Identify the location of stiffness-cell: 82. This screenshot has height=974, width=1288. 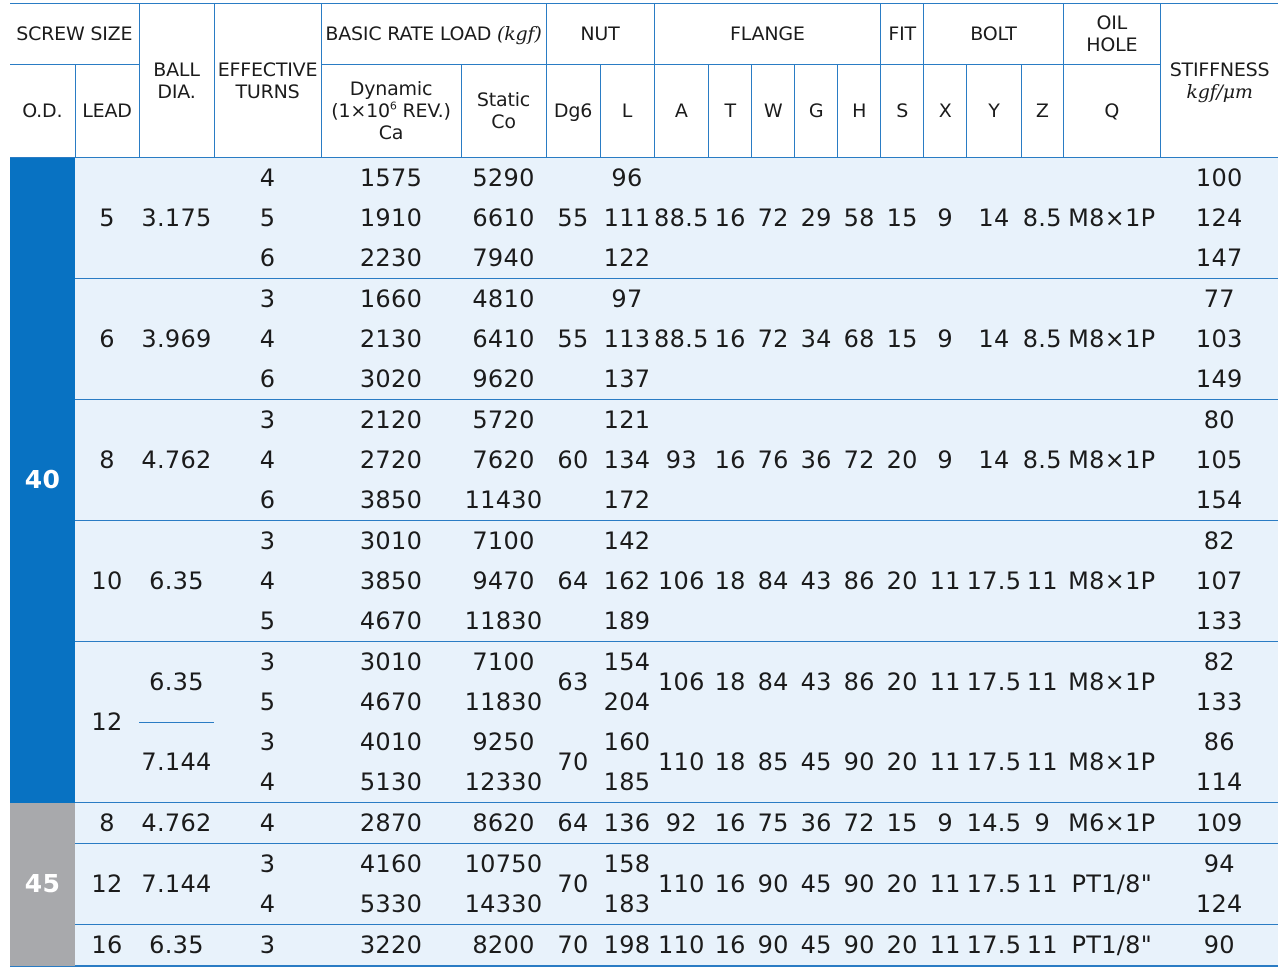
(1219, 661).